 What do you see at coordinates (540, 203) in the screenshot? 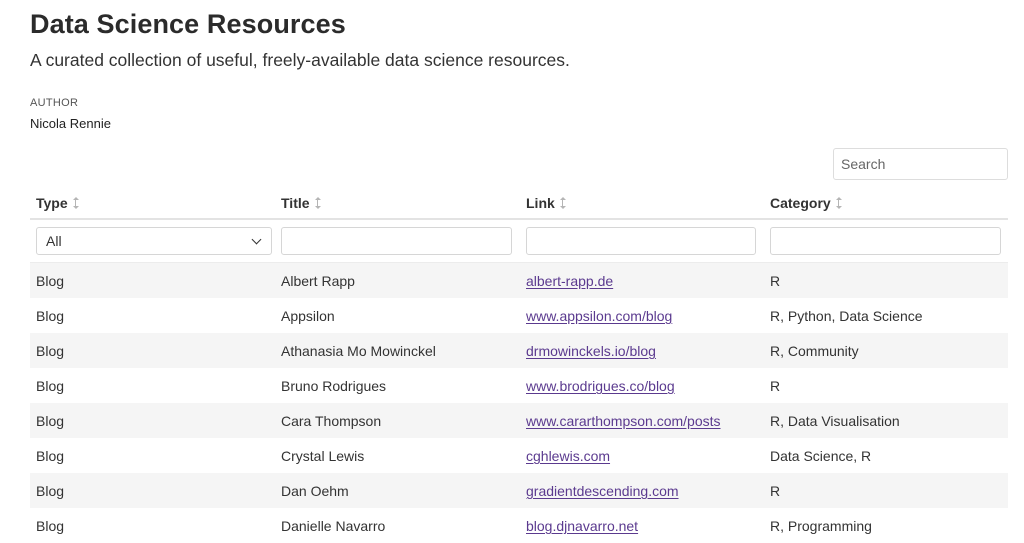
I see `column-header-label: Link` at bounding box center [540, 203].